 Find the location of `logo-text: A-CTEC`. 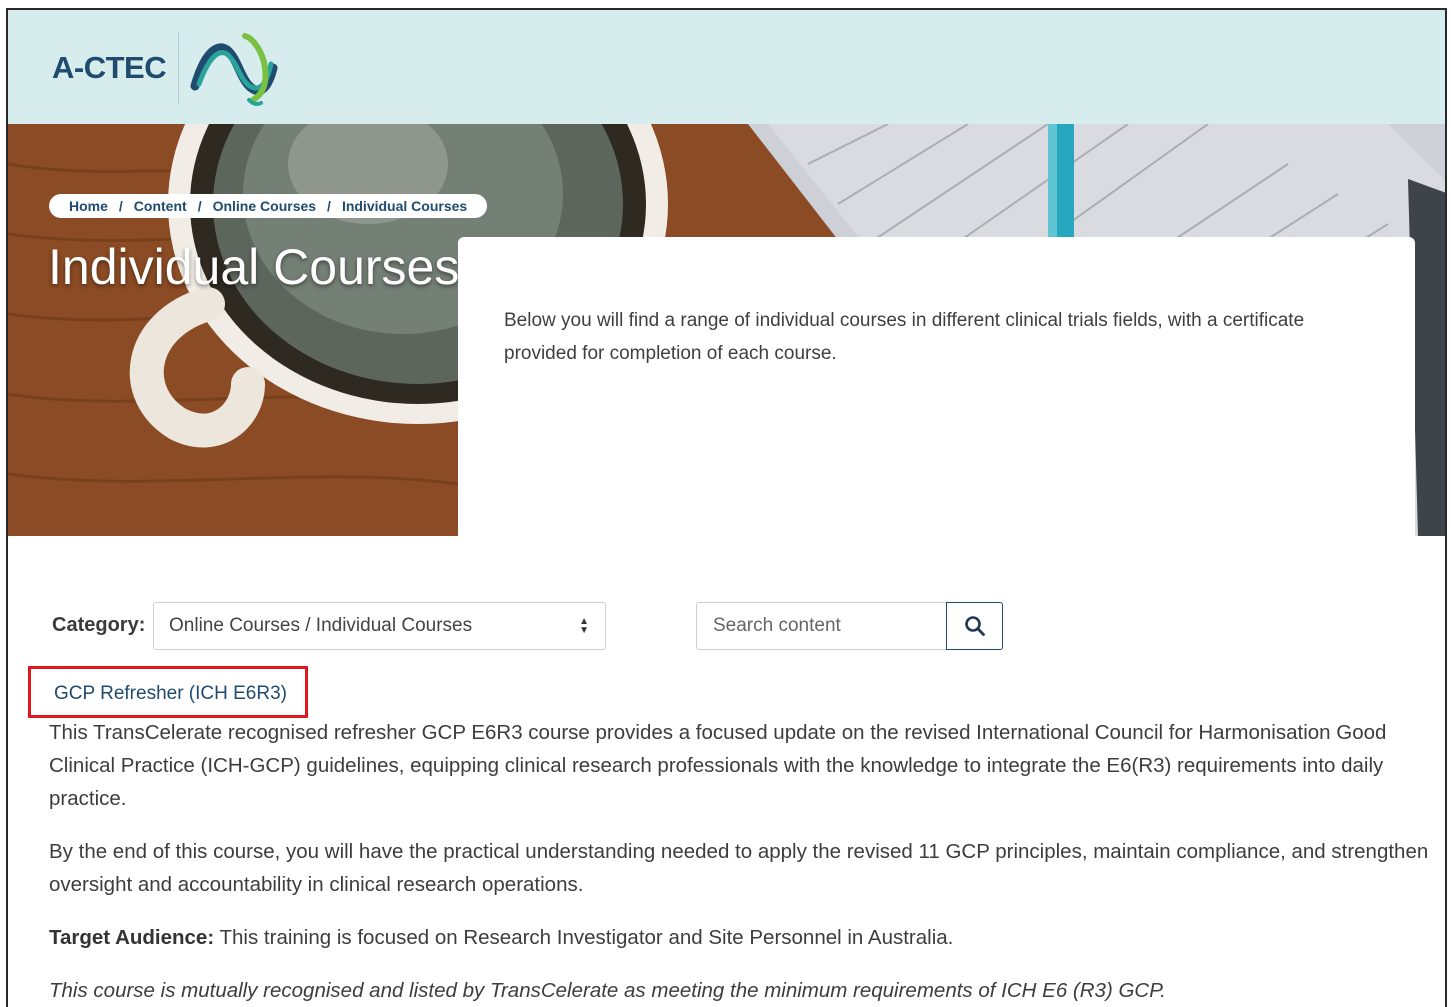

logo-text: A-CTEC is located at coordinates (109, 67).